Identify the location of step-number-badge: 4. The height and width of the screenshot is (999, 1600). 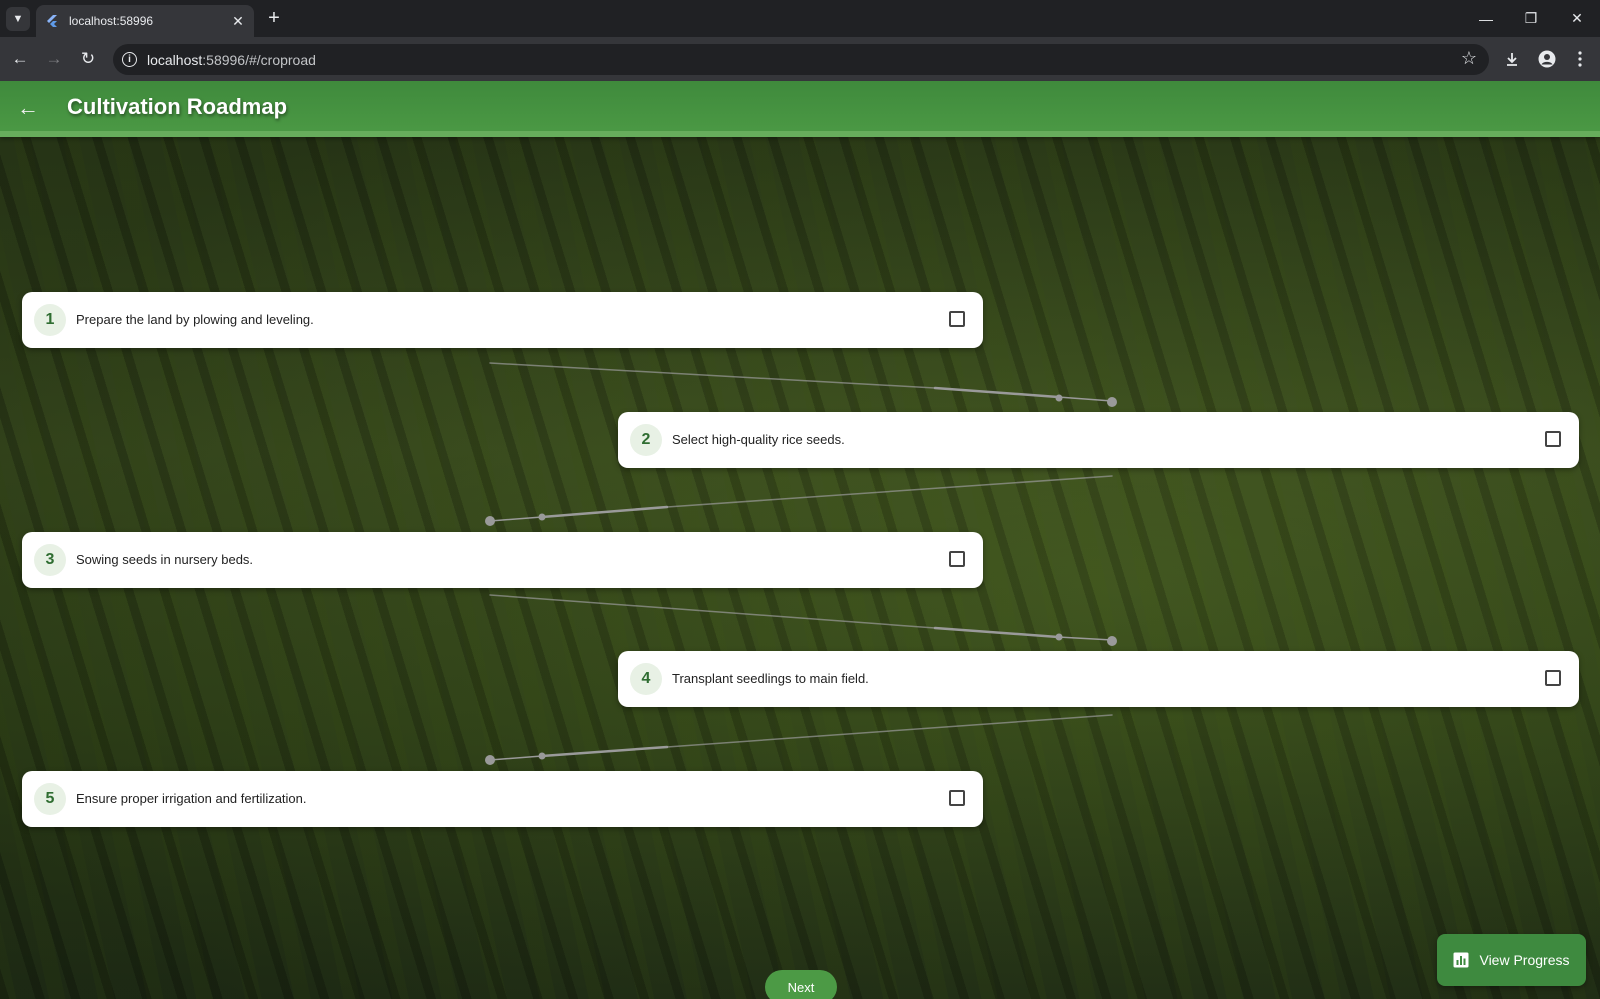
(646, 679).